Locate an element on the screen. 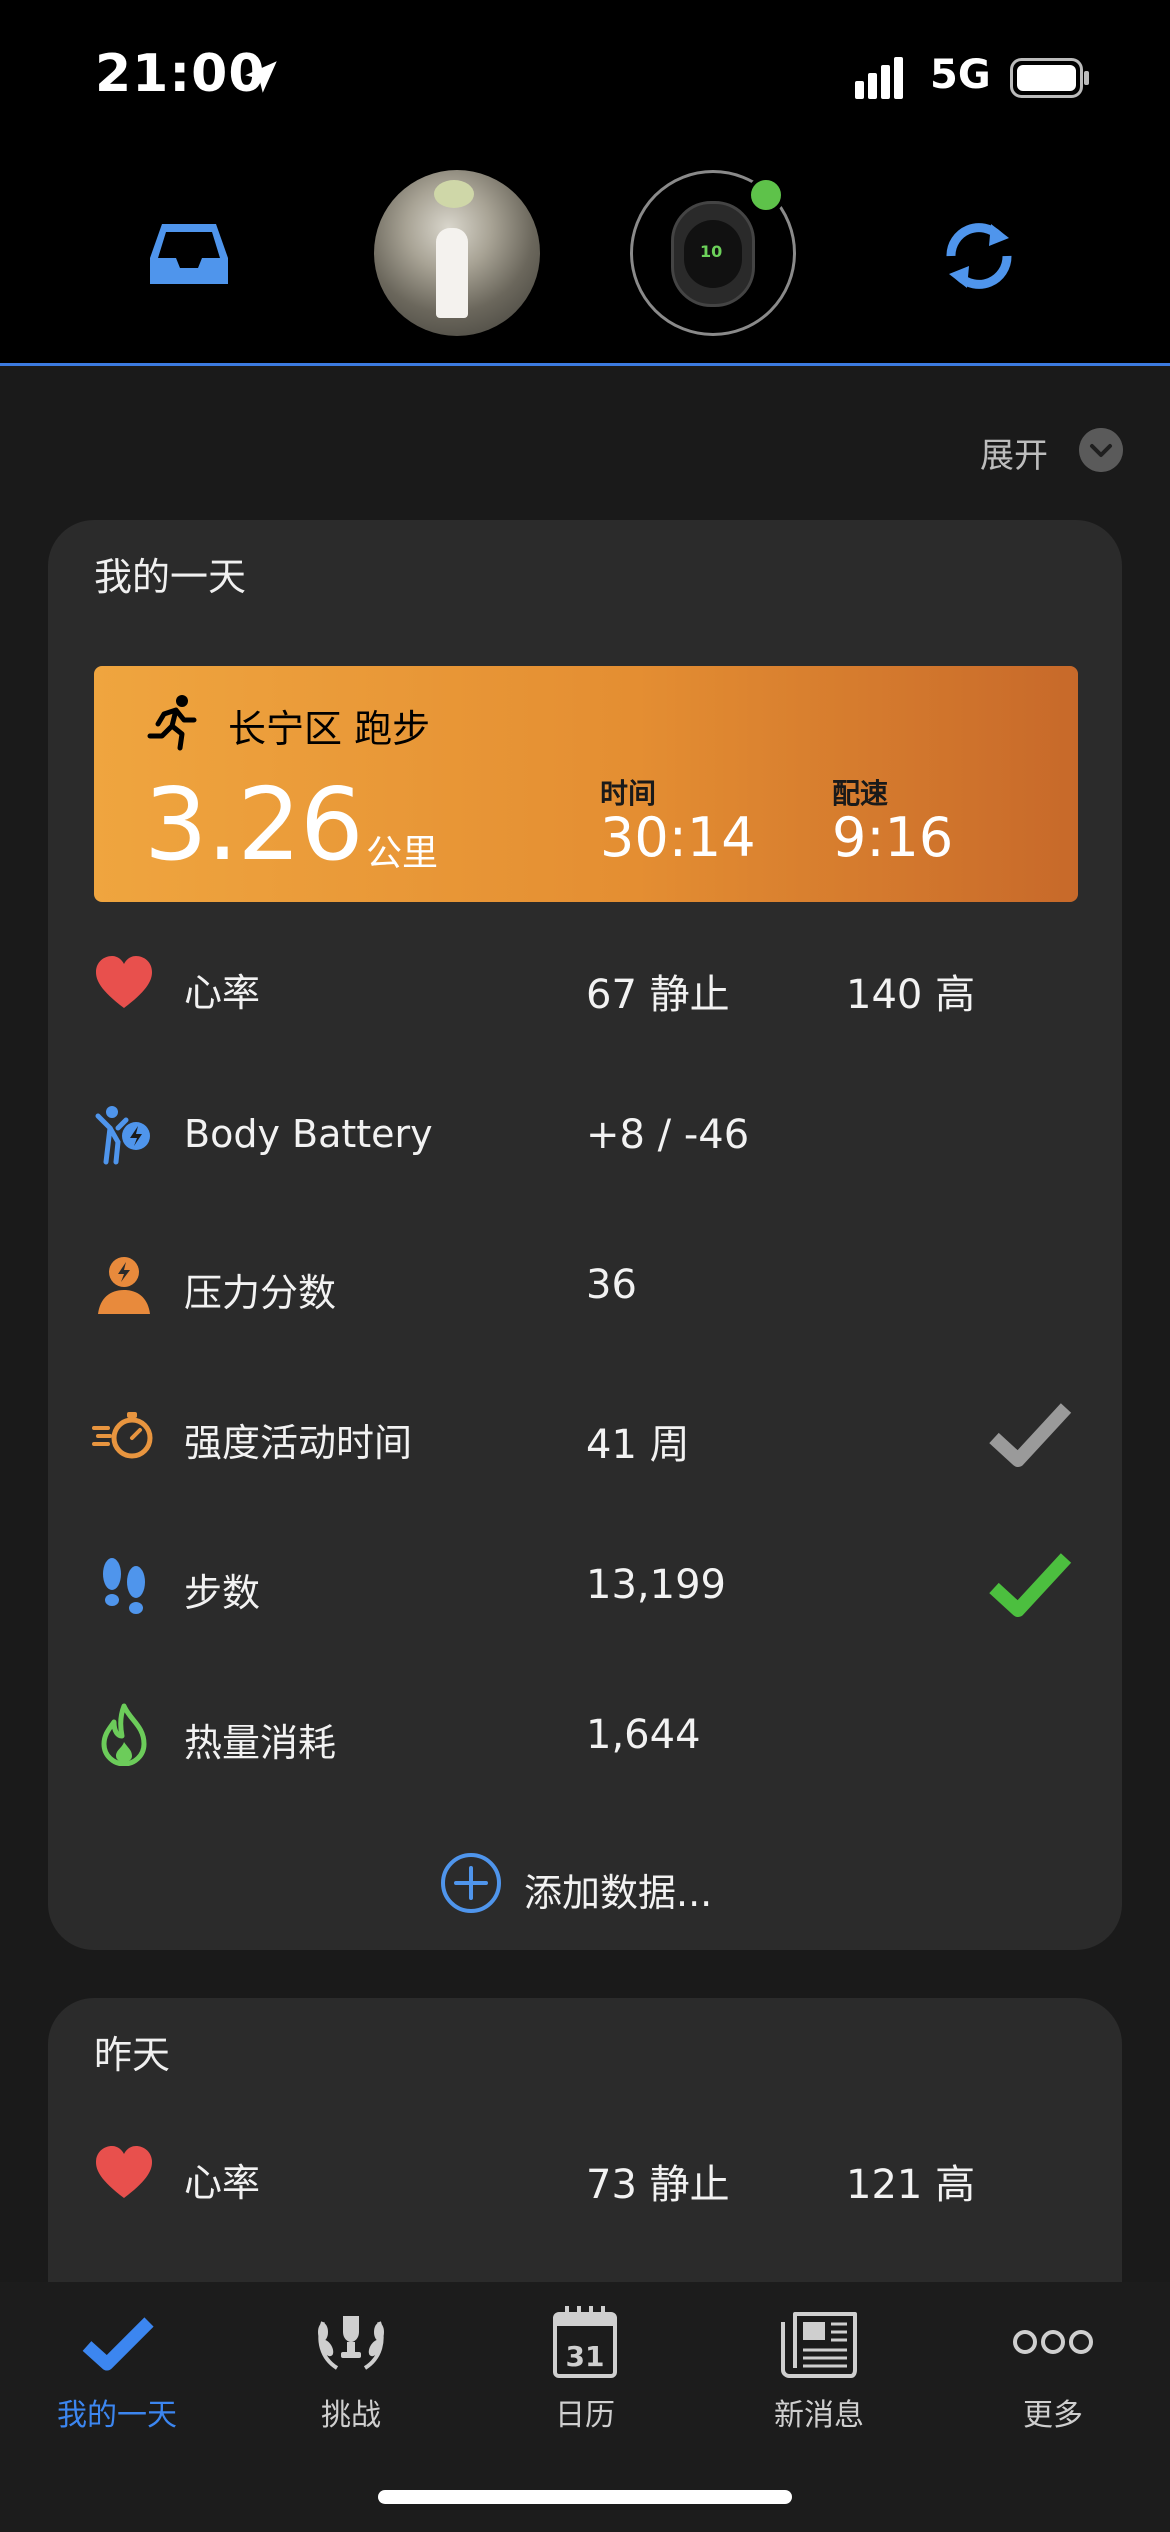 This screenshot has width=1170, height=2532. calendar-icon: 31 is located at coordinates (585, 2342).